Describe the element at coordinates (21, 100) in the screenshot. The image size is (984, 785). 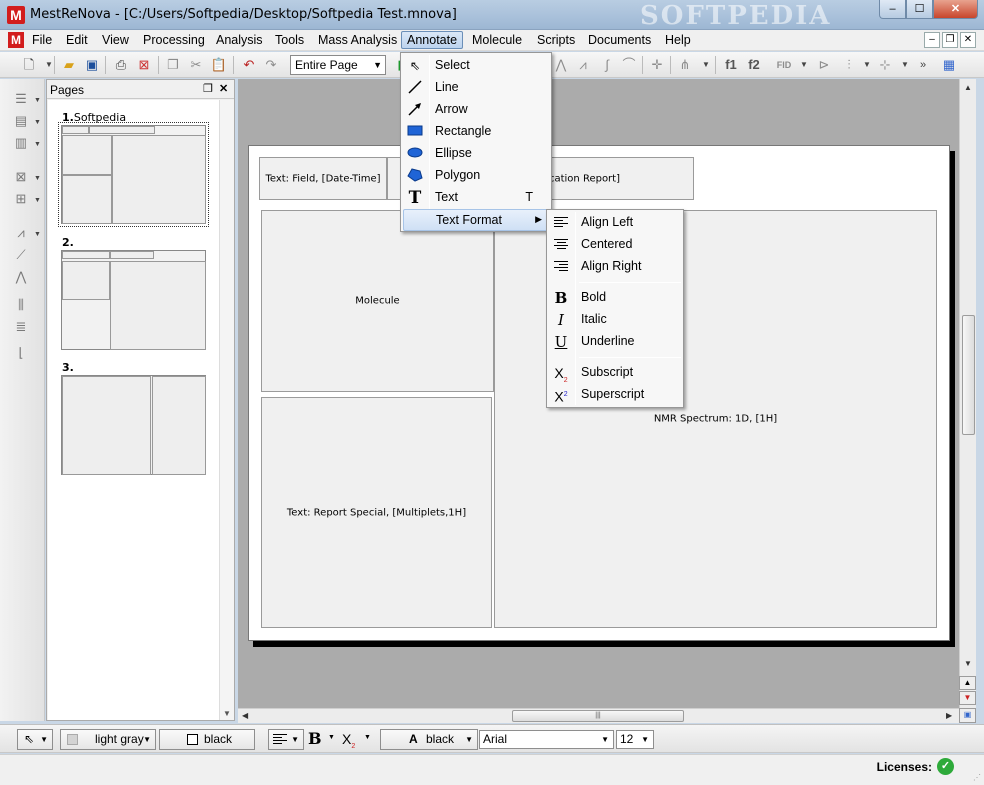
I see `list-tool-icon: ☰` at that location.